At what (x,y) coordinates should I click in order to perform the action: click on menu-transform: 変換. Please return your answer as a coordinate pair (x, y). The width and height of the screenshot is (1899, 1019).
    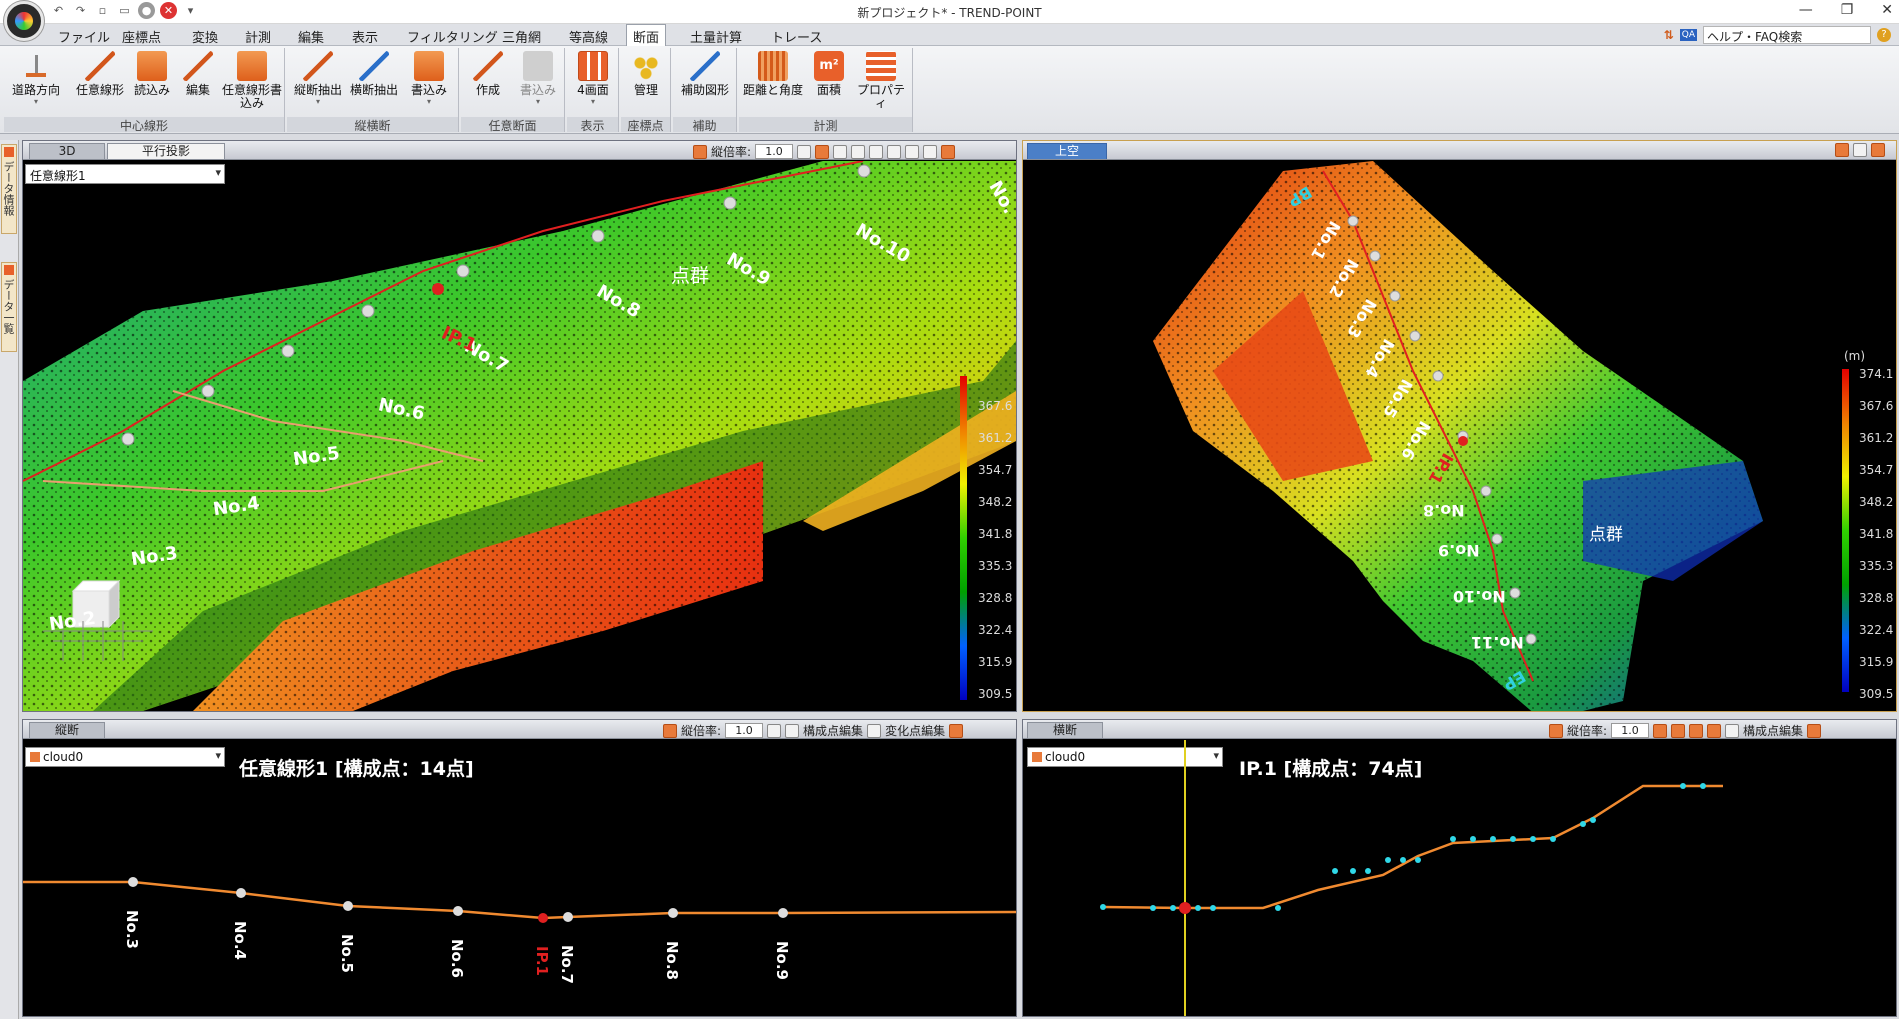
    Looking at the image, I should click on (205, 36).